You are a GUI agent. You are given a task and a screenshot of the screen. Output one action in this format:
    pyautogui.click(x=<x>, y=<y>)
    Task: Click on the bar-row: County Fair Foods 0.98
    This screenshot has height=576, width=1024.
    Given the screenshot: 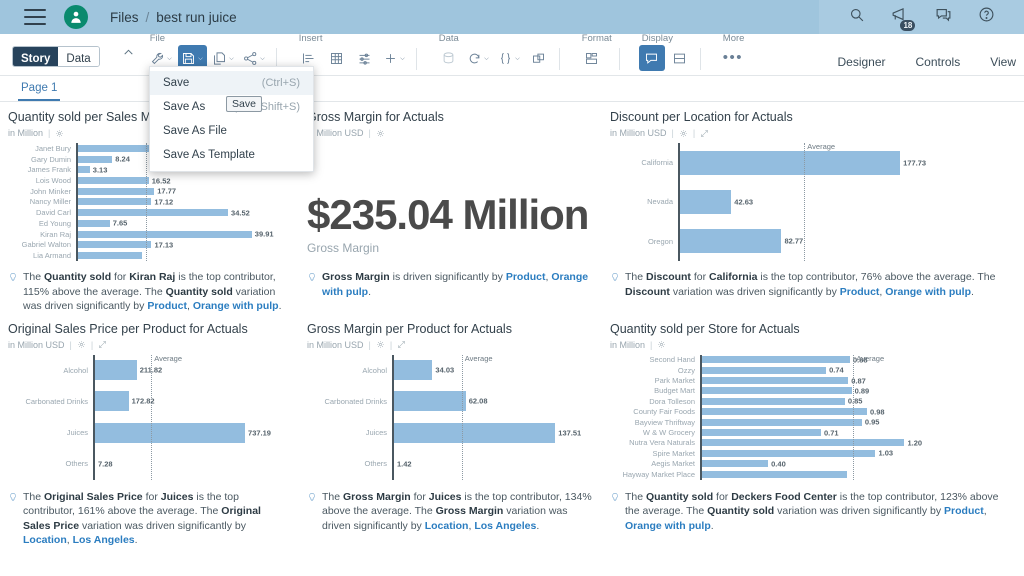 What is the action you would take?
    pyautogui.click(x=813, y=412)
    